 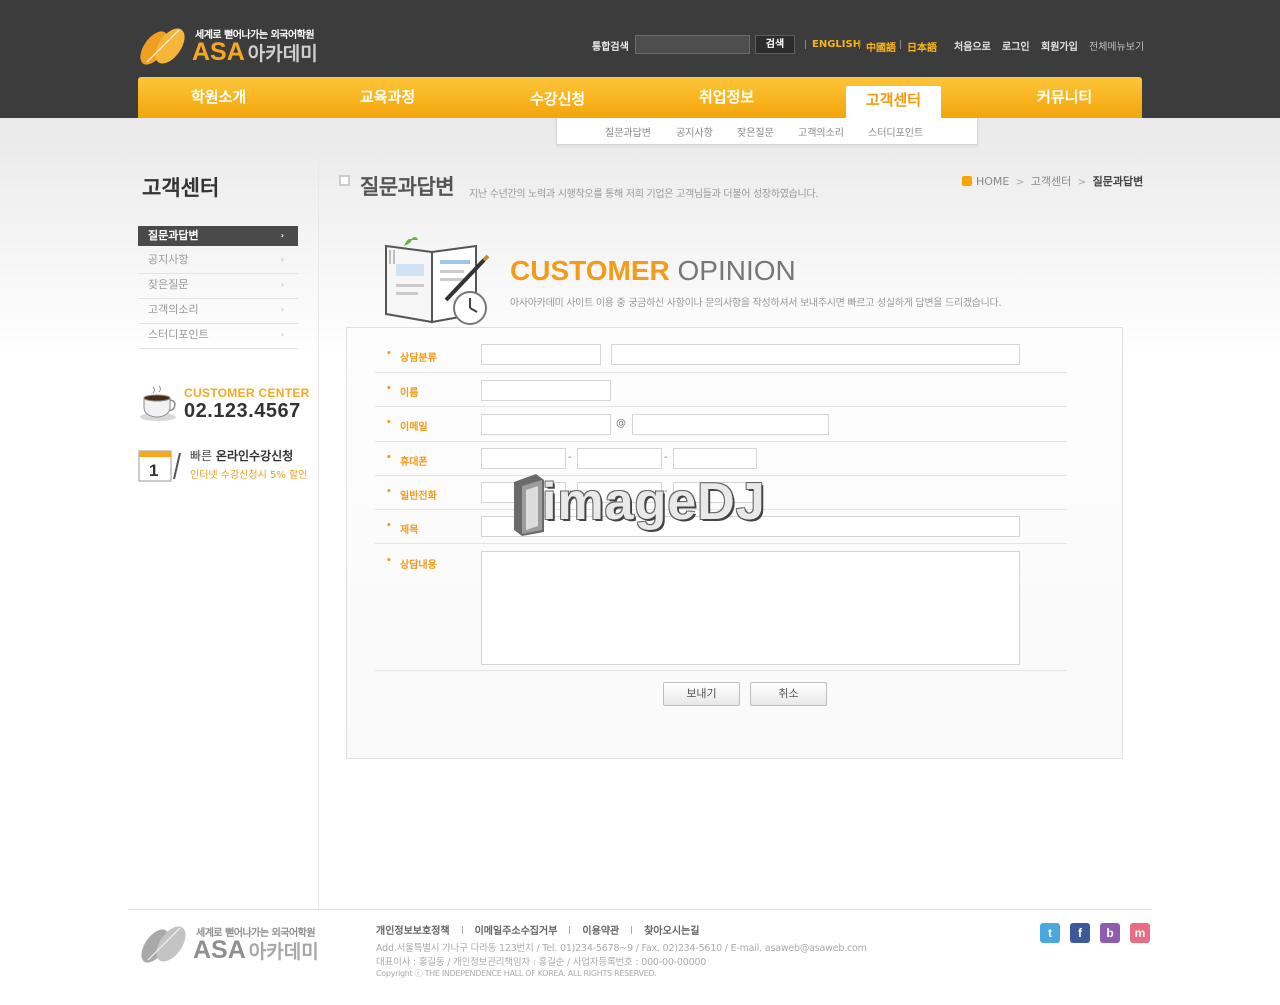 What do you see at coordinates (1050, 933) in the screenshot?
I see `twitter-icon: t` at bounding box center [1050, 933].